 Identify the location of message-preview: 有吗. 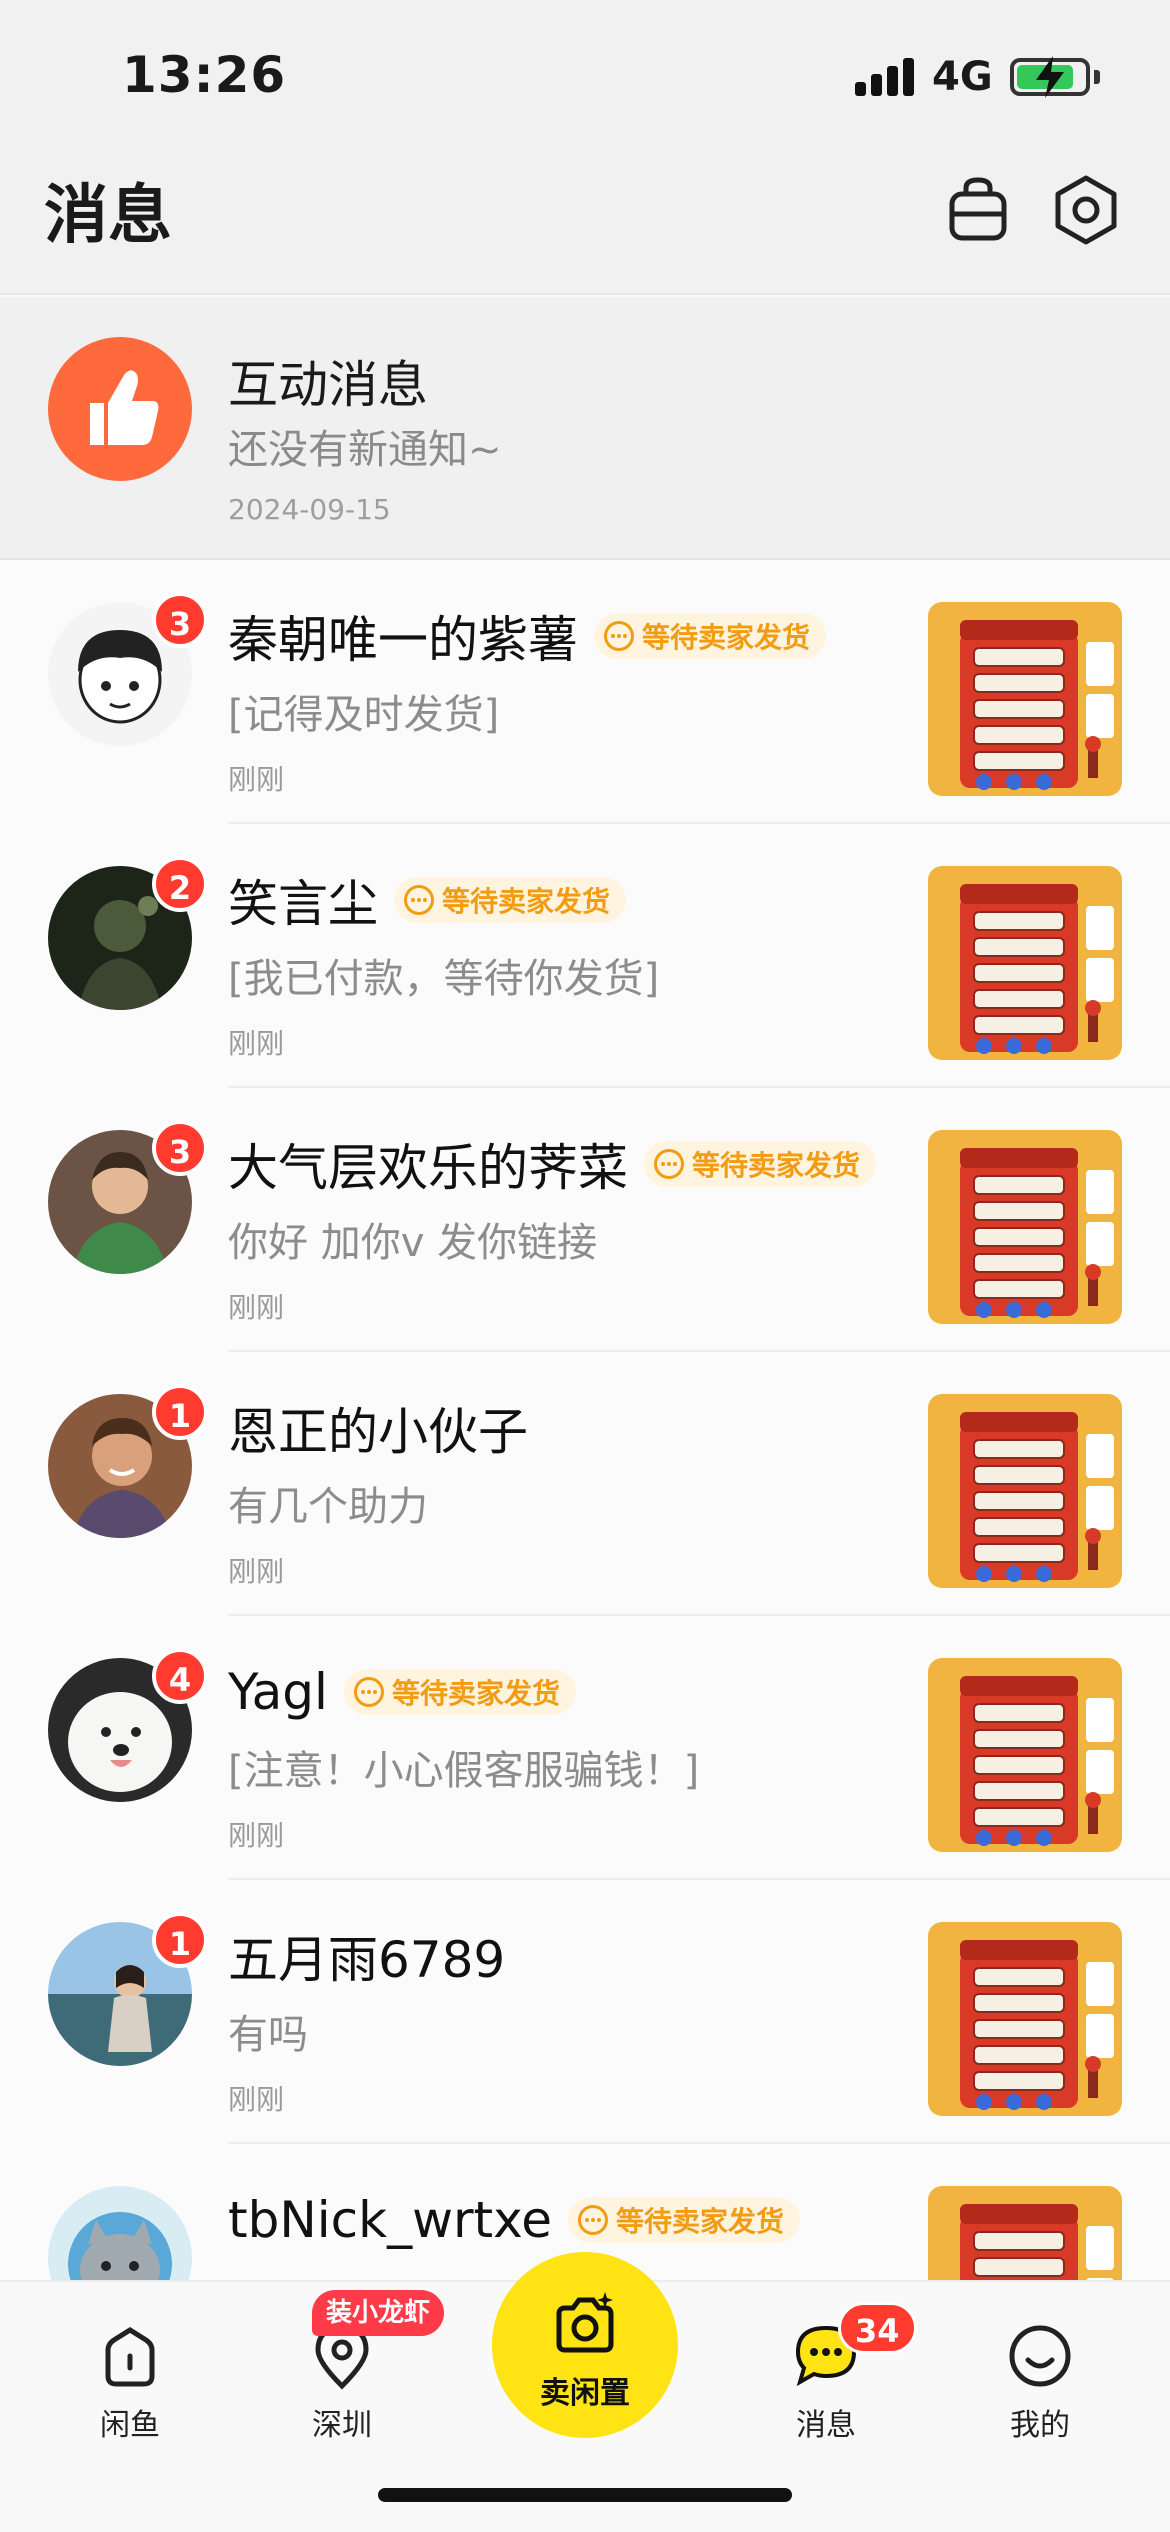
(268, 2035).